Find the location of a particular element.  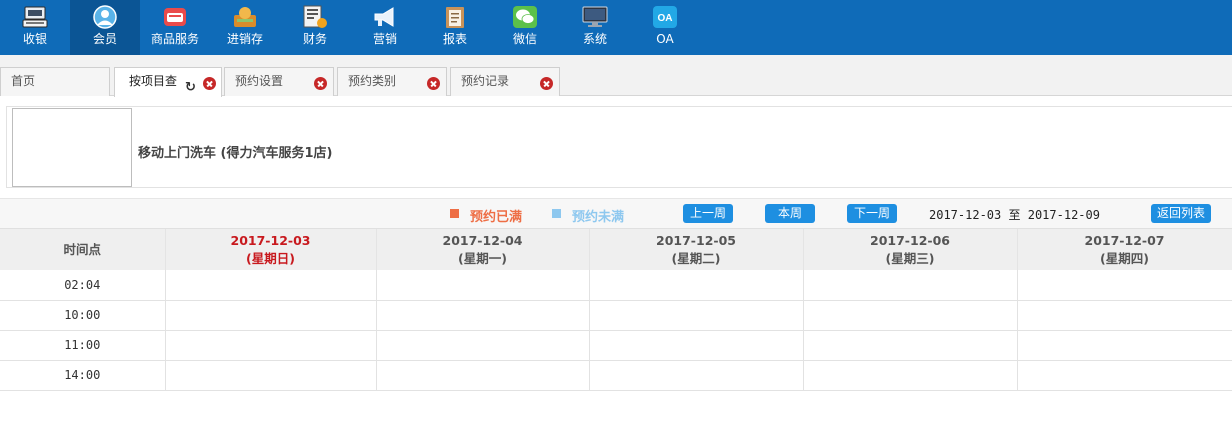

nav-item-goods-service: 商品服务 is located at coordinates (175, 27).